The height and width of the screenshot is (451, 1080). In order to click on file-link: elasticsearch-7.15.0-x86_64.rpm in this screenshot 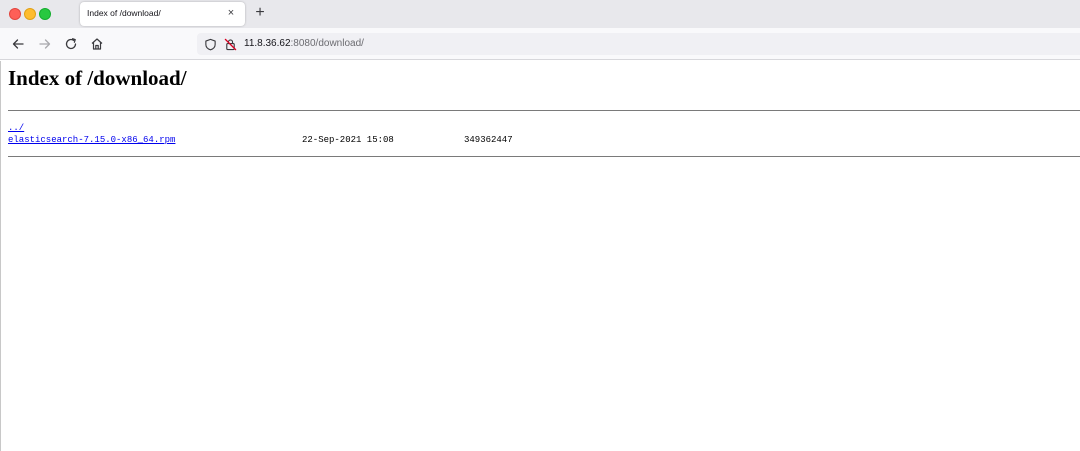, I will do `click(91, 140)`.